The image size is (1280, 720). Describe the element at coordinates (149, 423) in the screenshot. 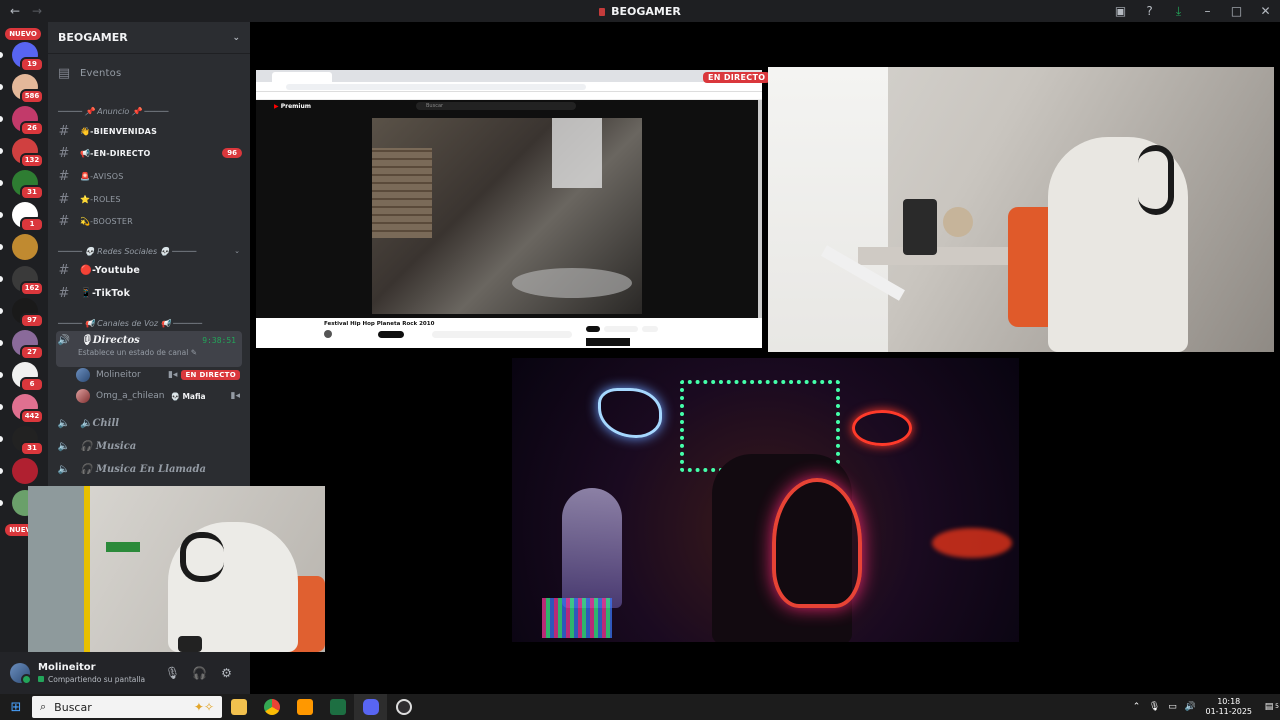

I see `voice-channel-chill: 🔈 🔈Chill` at that location.